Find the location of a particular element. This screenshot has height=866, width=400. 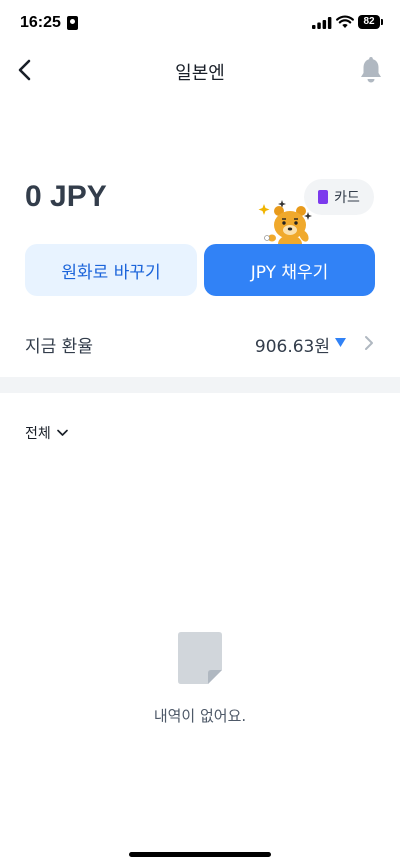

exchange-rate-value: 906.63원 is located at coordinates (292, 347).